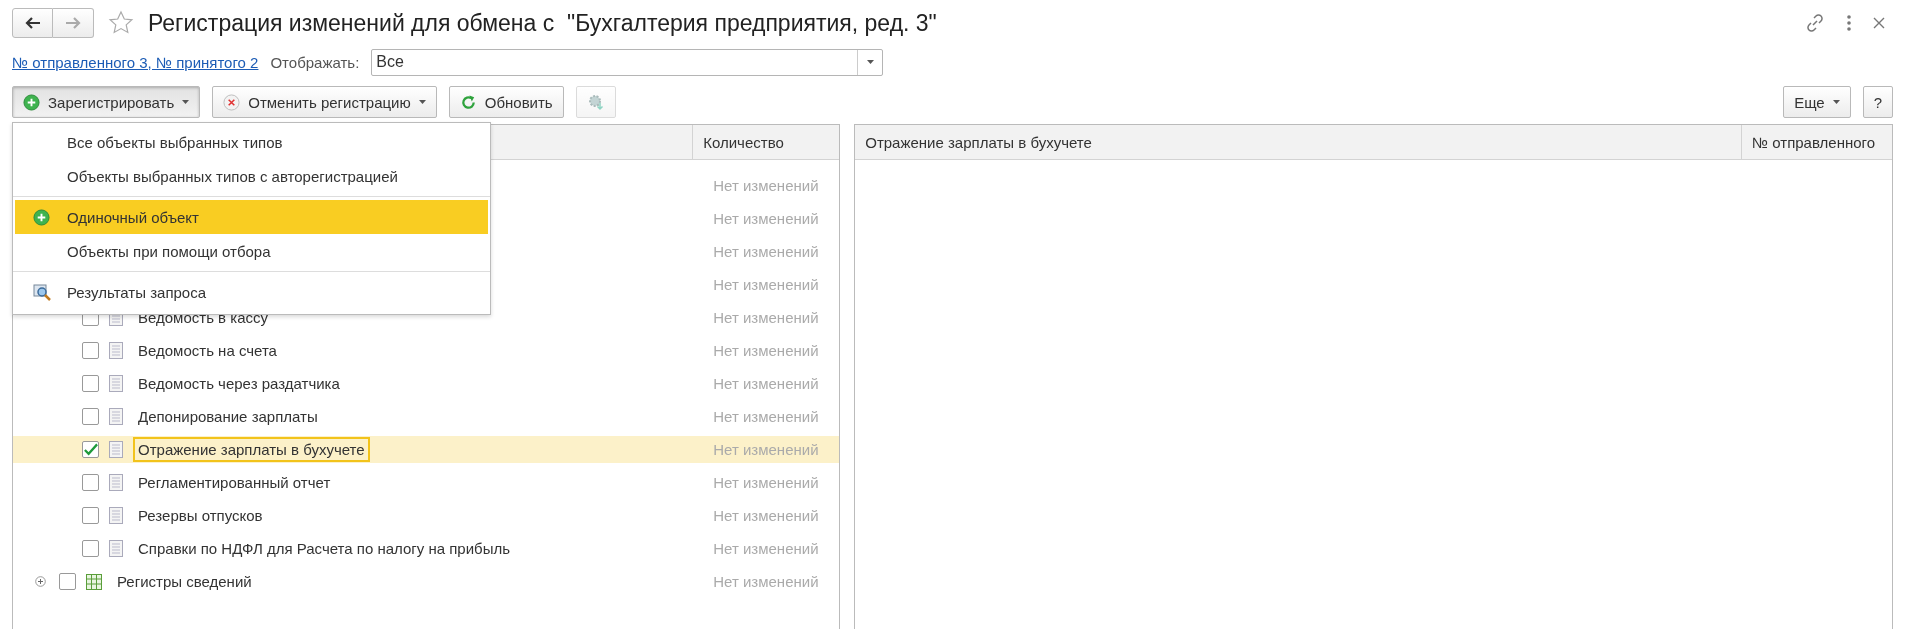 The width and height of the screenshot is (1915, 629). What do you see at coordinates (200, 516) in the screenshot?
I see `tree-item-label: Резервы отпусков` at bounding box center [200, 516].